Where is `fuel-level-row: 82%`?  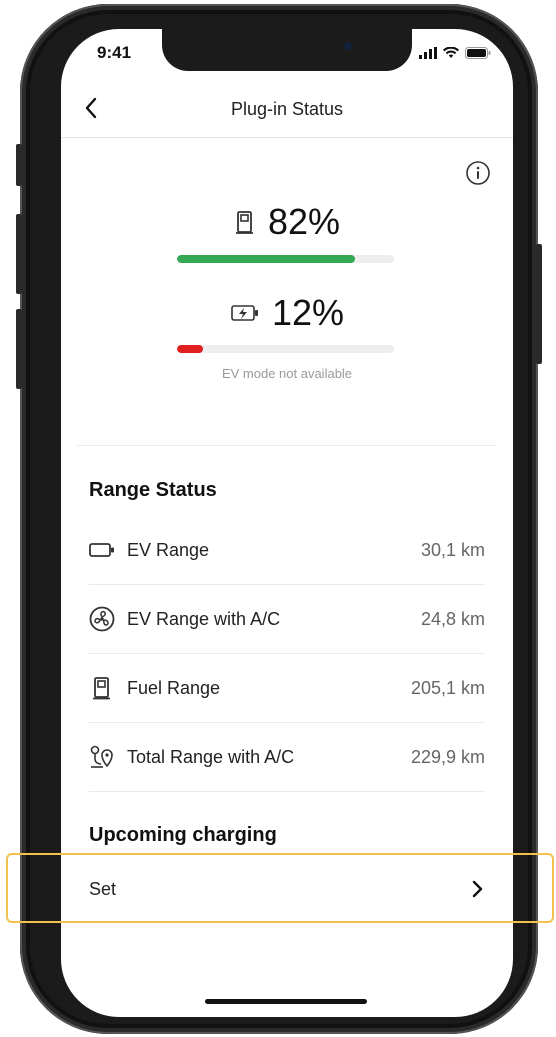 fuel-level-row: 82% is located at coordinates (287, 222).